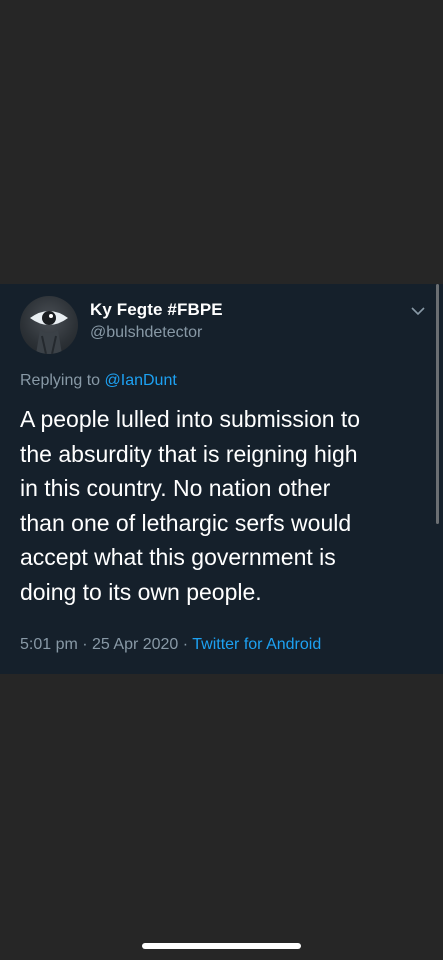  I want to click on replying-to: Replying to @IanDunt, so click(98, 381).